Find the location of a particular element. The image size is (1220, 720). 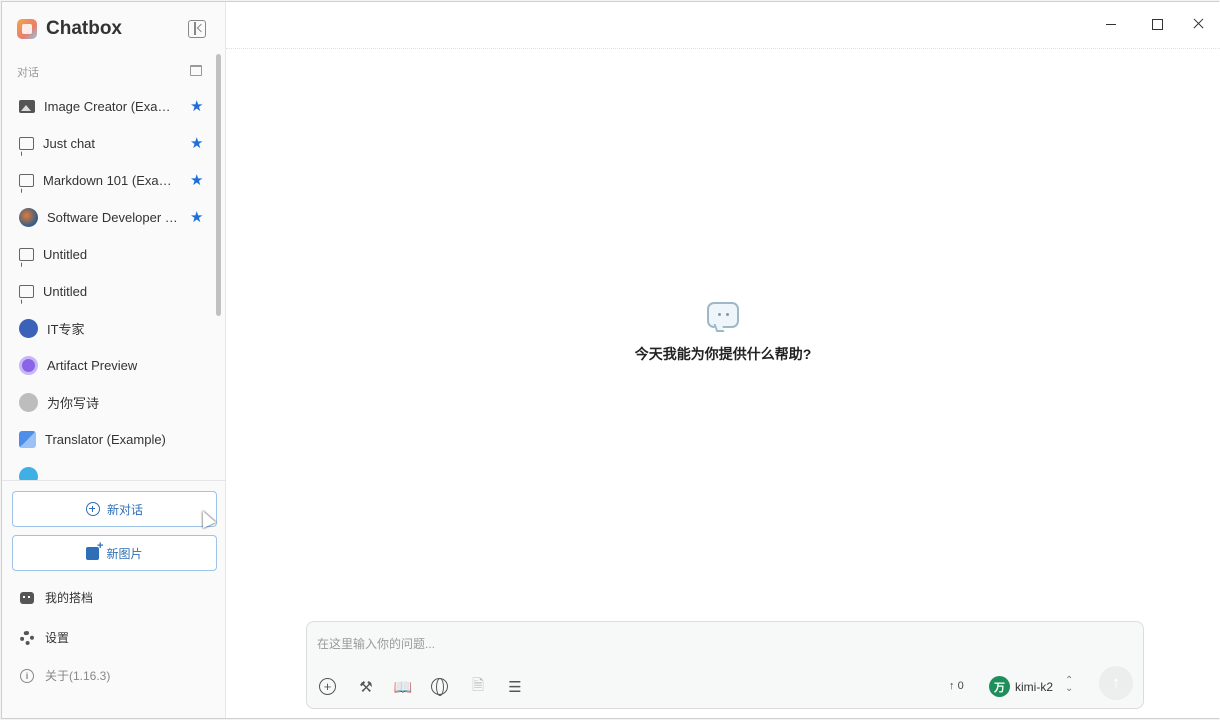

sidebar-divider is located at coordinates (114, 480).